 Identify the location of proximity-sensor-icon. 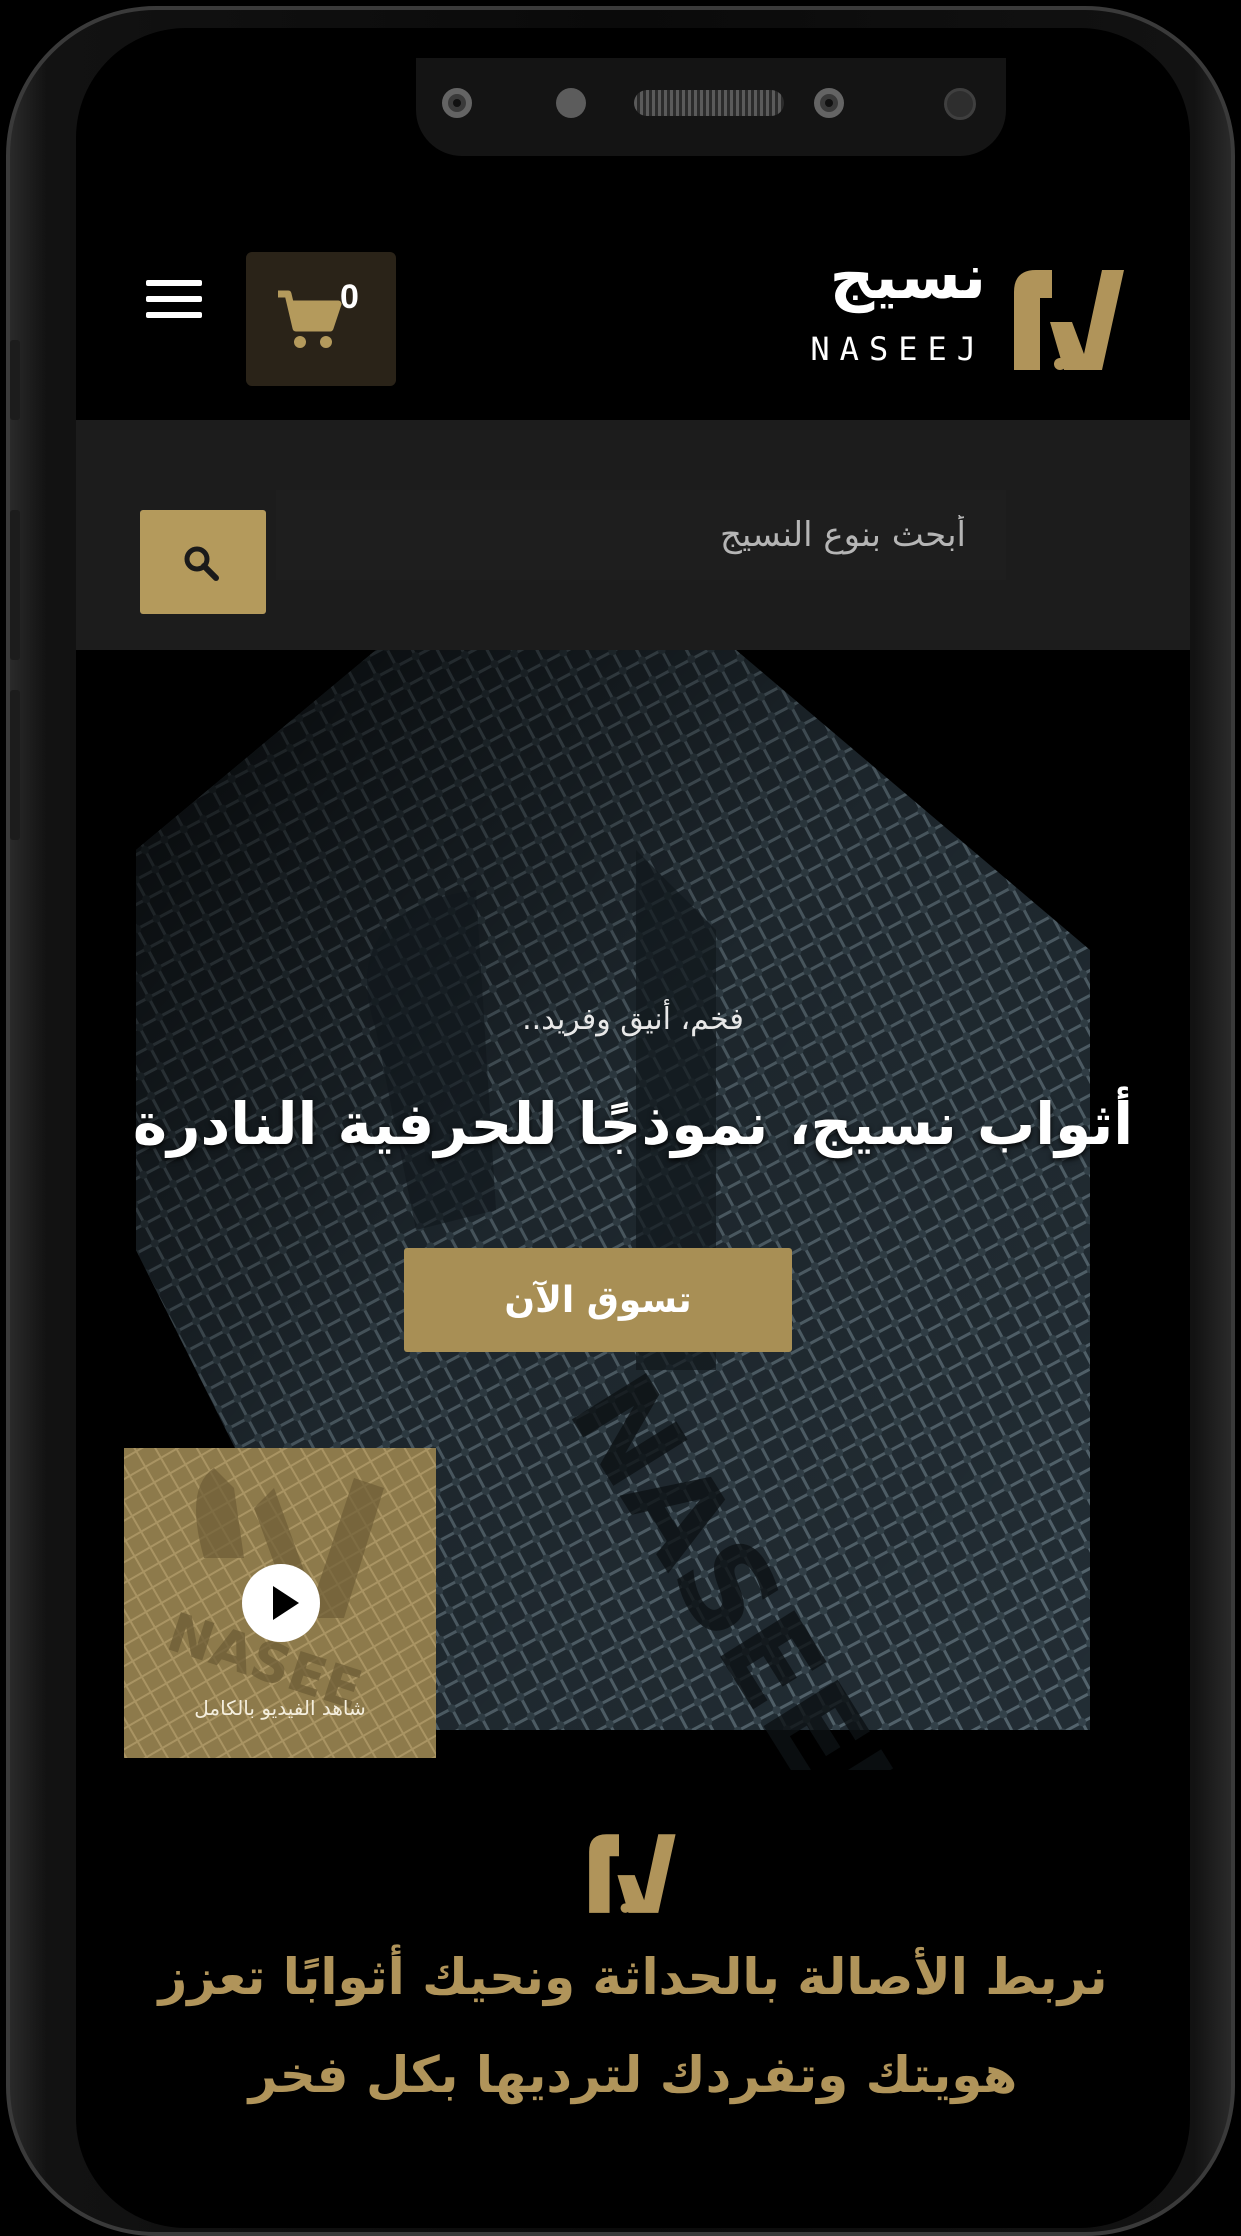
(960, 104).